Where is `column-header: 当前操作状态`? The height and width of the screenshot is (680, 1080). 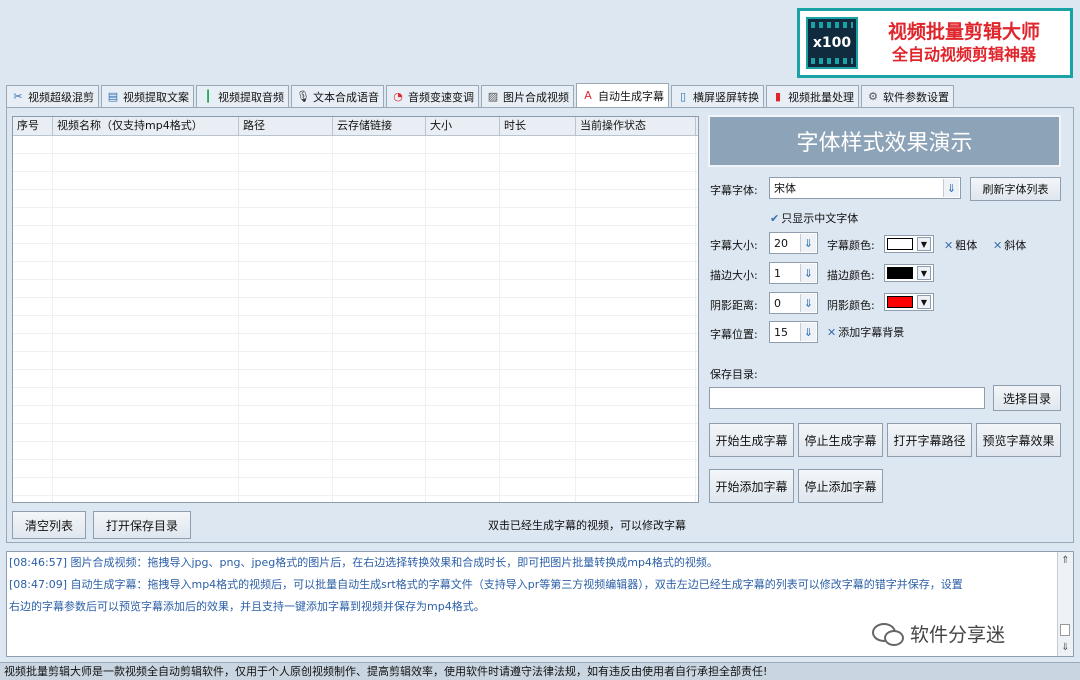 column-header: 当前操作状态 is located at coordinates (636, 126).